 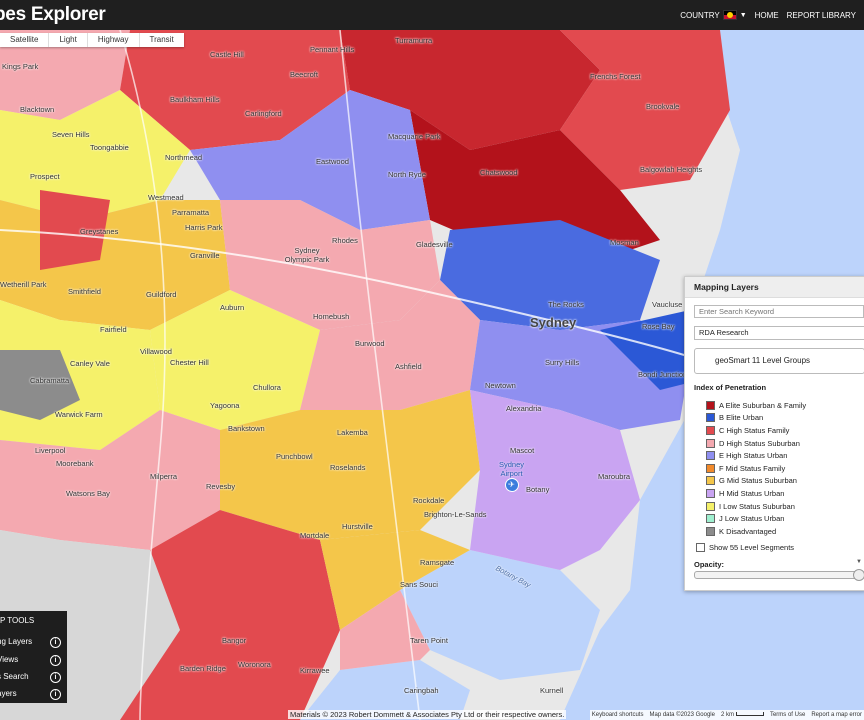 I want to click on place-label: Turramurra, so click(x=414, y=40).